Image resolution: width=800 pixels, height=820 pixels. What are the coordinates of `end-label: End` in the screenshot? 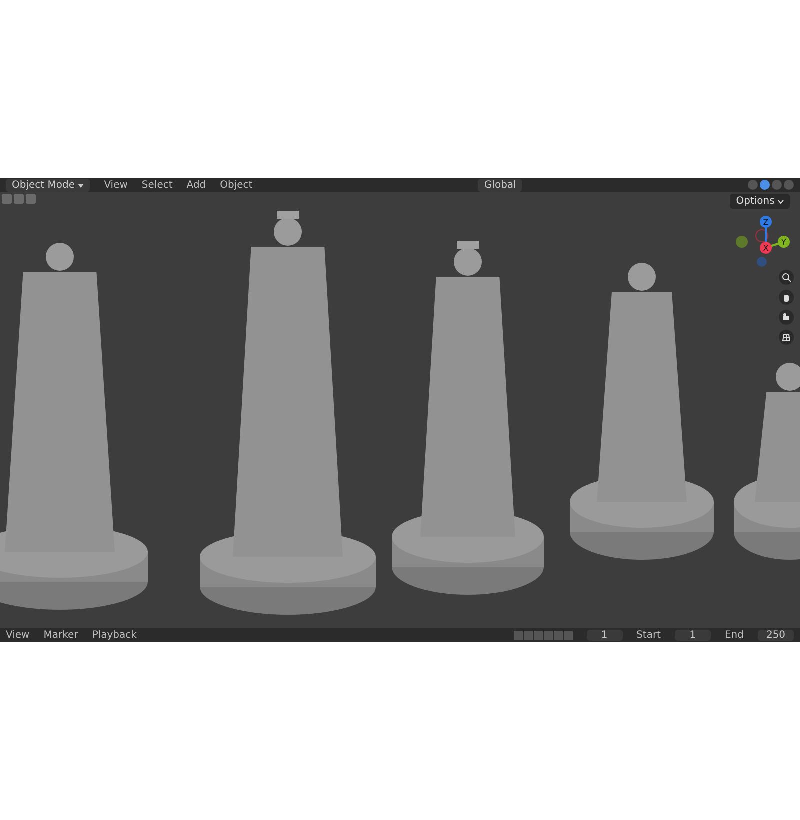 It's located at (734, 635).